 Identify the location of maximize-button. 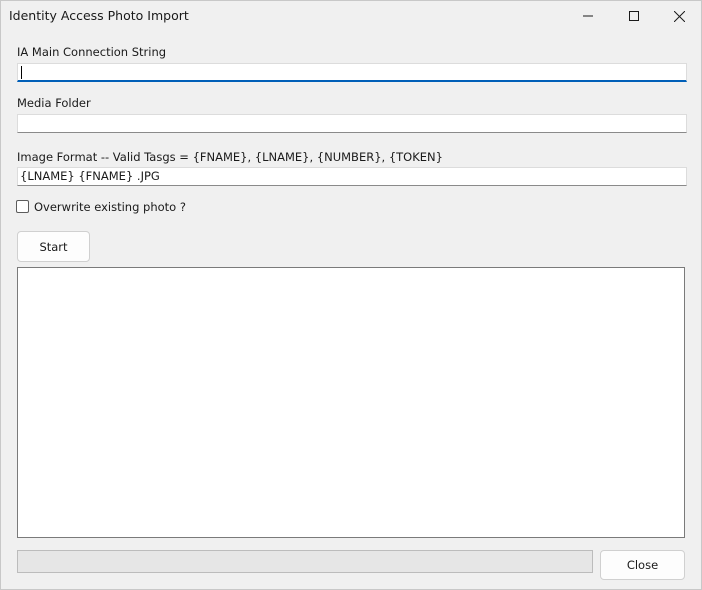
(634, 16).